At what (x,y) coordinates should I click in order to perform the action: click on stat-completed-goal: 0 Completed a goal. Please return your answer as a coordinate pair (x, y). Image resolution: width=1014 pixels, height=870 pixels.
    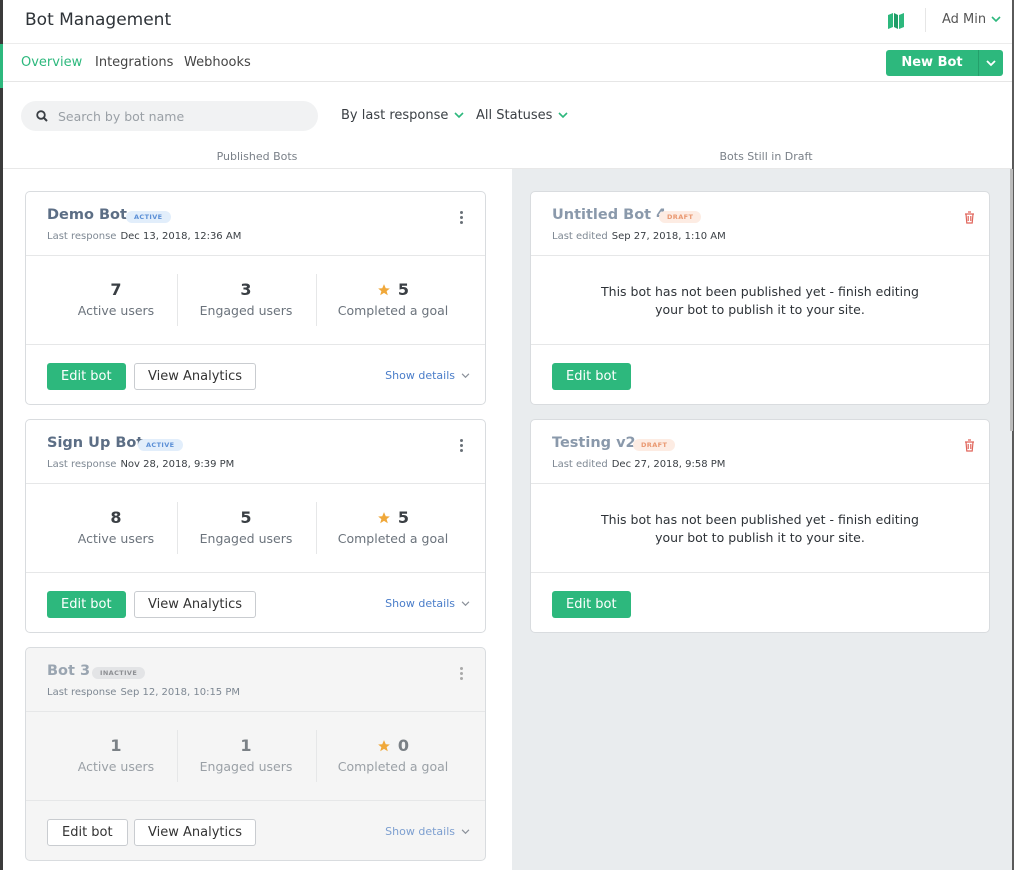
    Looking at the image, I should click on (393, 756).